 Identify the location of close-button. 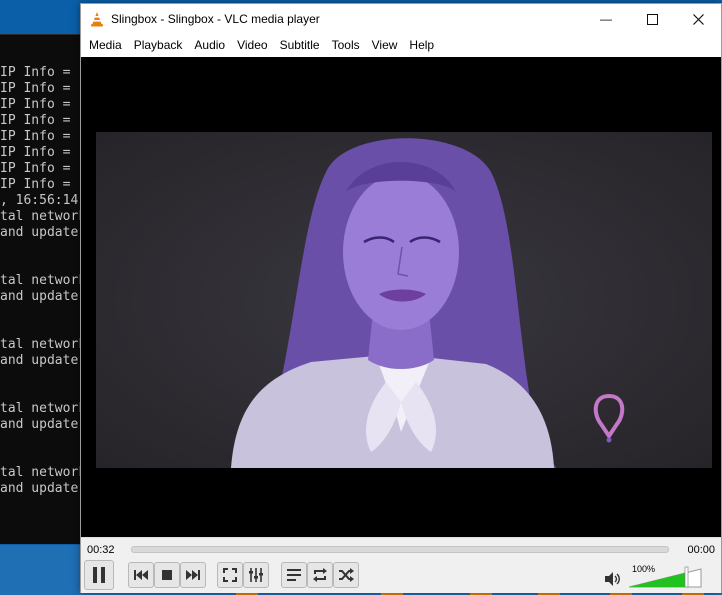
(698, 19).